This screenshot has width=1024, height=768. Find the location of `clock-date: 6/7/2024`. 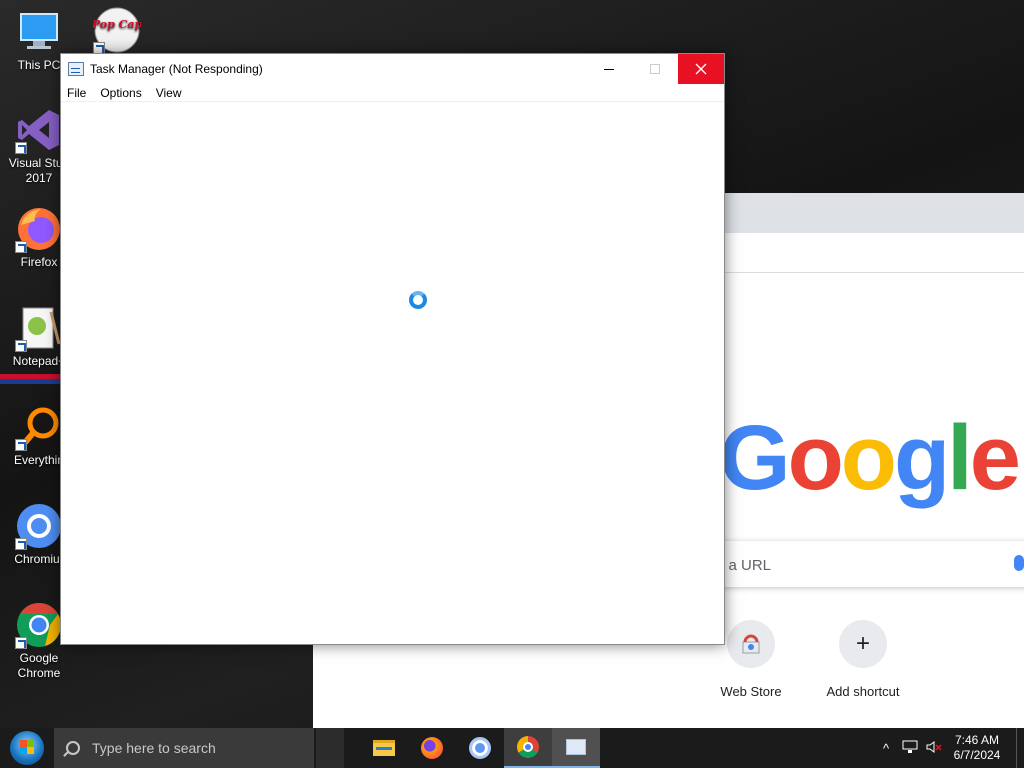

clock-date: 6/7/2024 is located at coordinates (977, 755).